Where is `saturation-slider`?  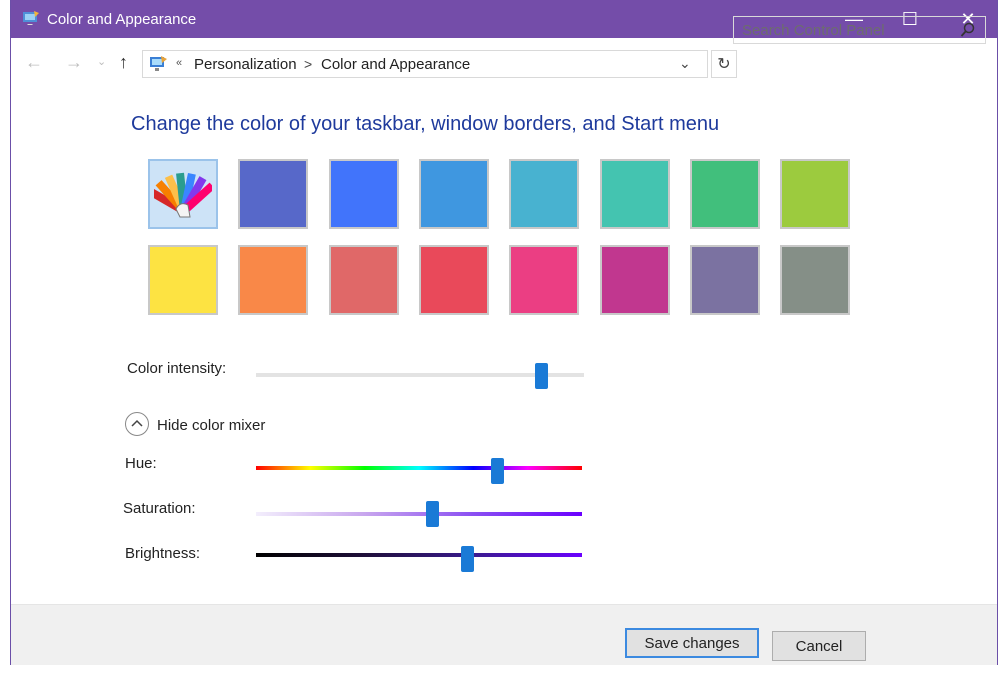
saturation-slider is located at coordinates (432, 514).